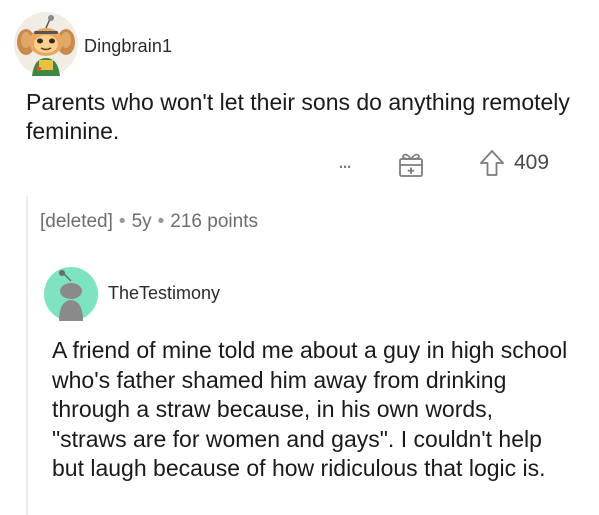 This screenshot has height=515, width=599. What do you see at coordinates (532, 162) in the screenshot?
I see `comment-score: 409` at bounding box center [532, 162].